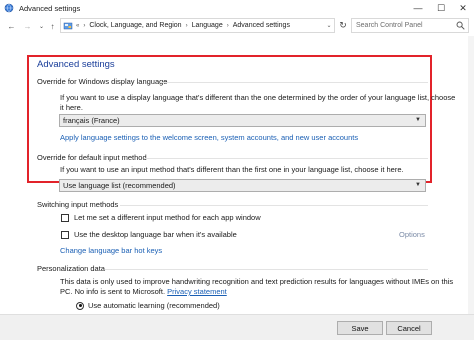 The width and height of the screenshot is (474, 340). Describe the element at coordinates (412, 234) in the screenshot. I see `options-link: Options` at that location.